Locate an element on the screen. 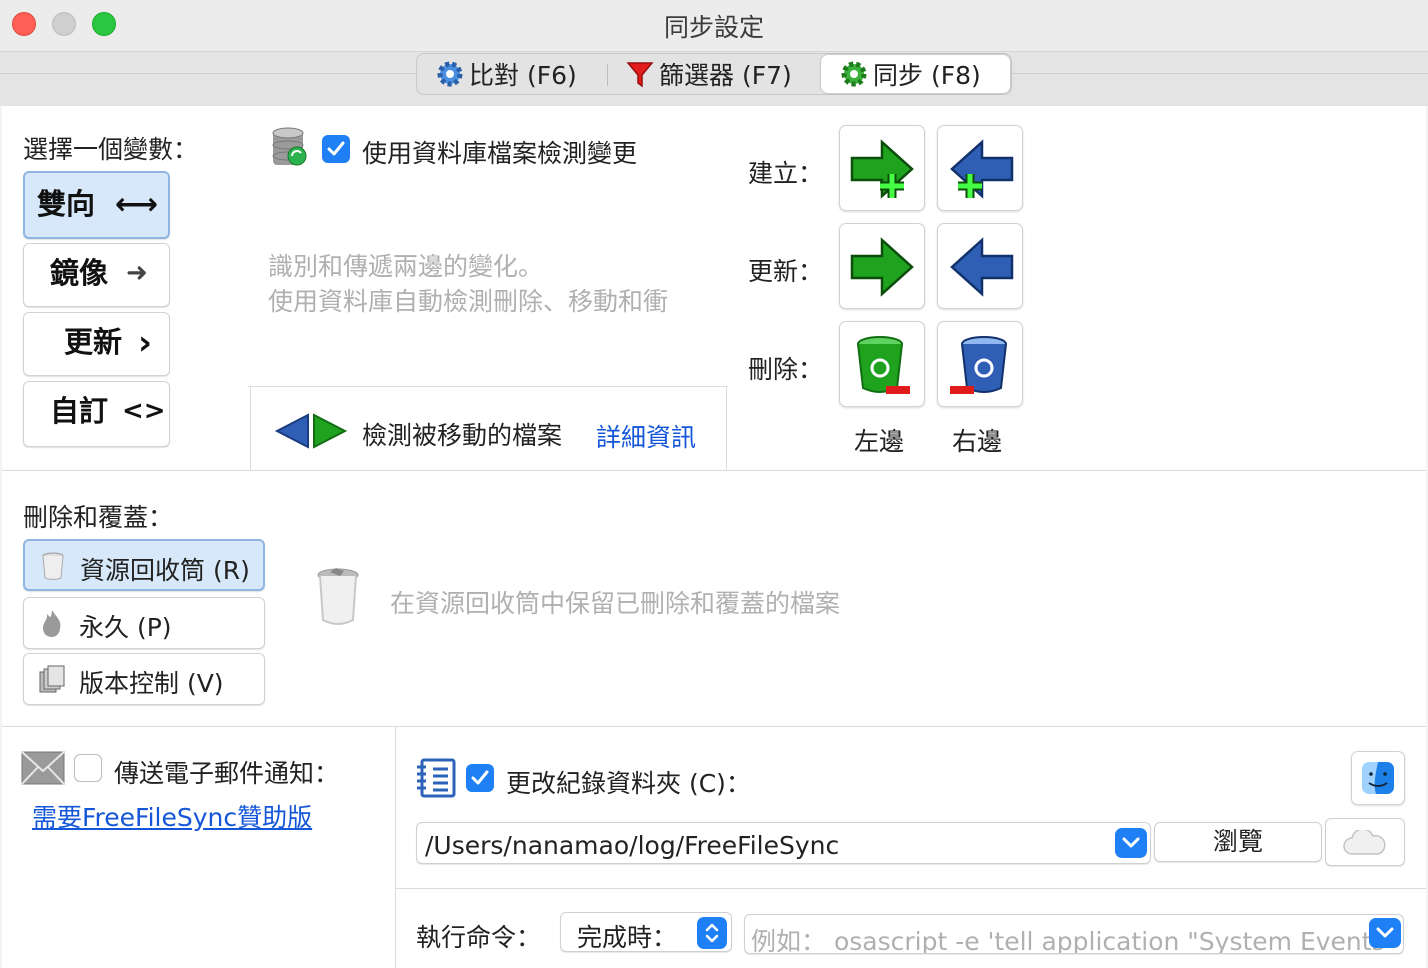 Image resolution: width=1428 pixels, height=968 pixels. variant-heading: 選擇一個變數： is located at coordinates (111, 149).